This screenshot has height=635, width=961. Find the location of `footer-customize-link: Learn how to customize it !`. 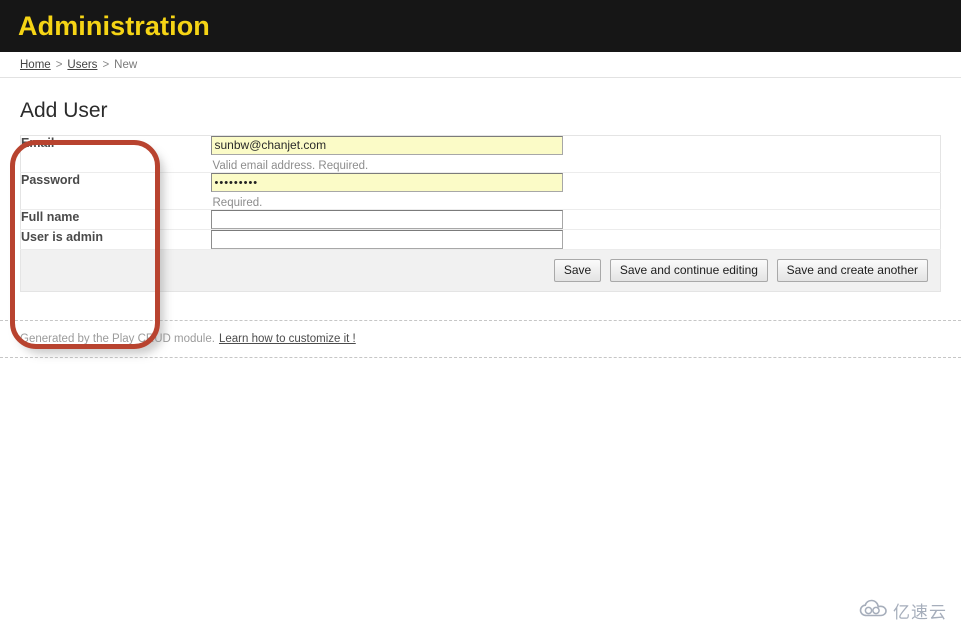

footer-customize-link: Learn how to customize it ! is located at coordinates (287, 339).